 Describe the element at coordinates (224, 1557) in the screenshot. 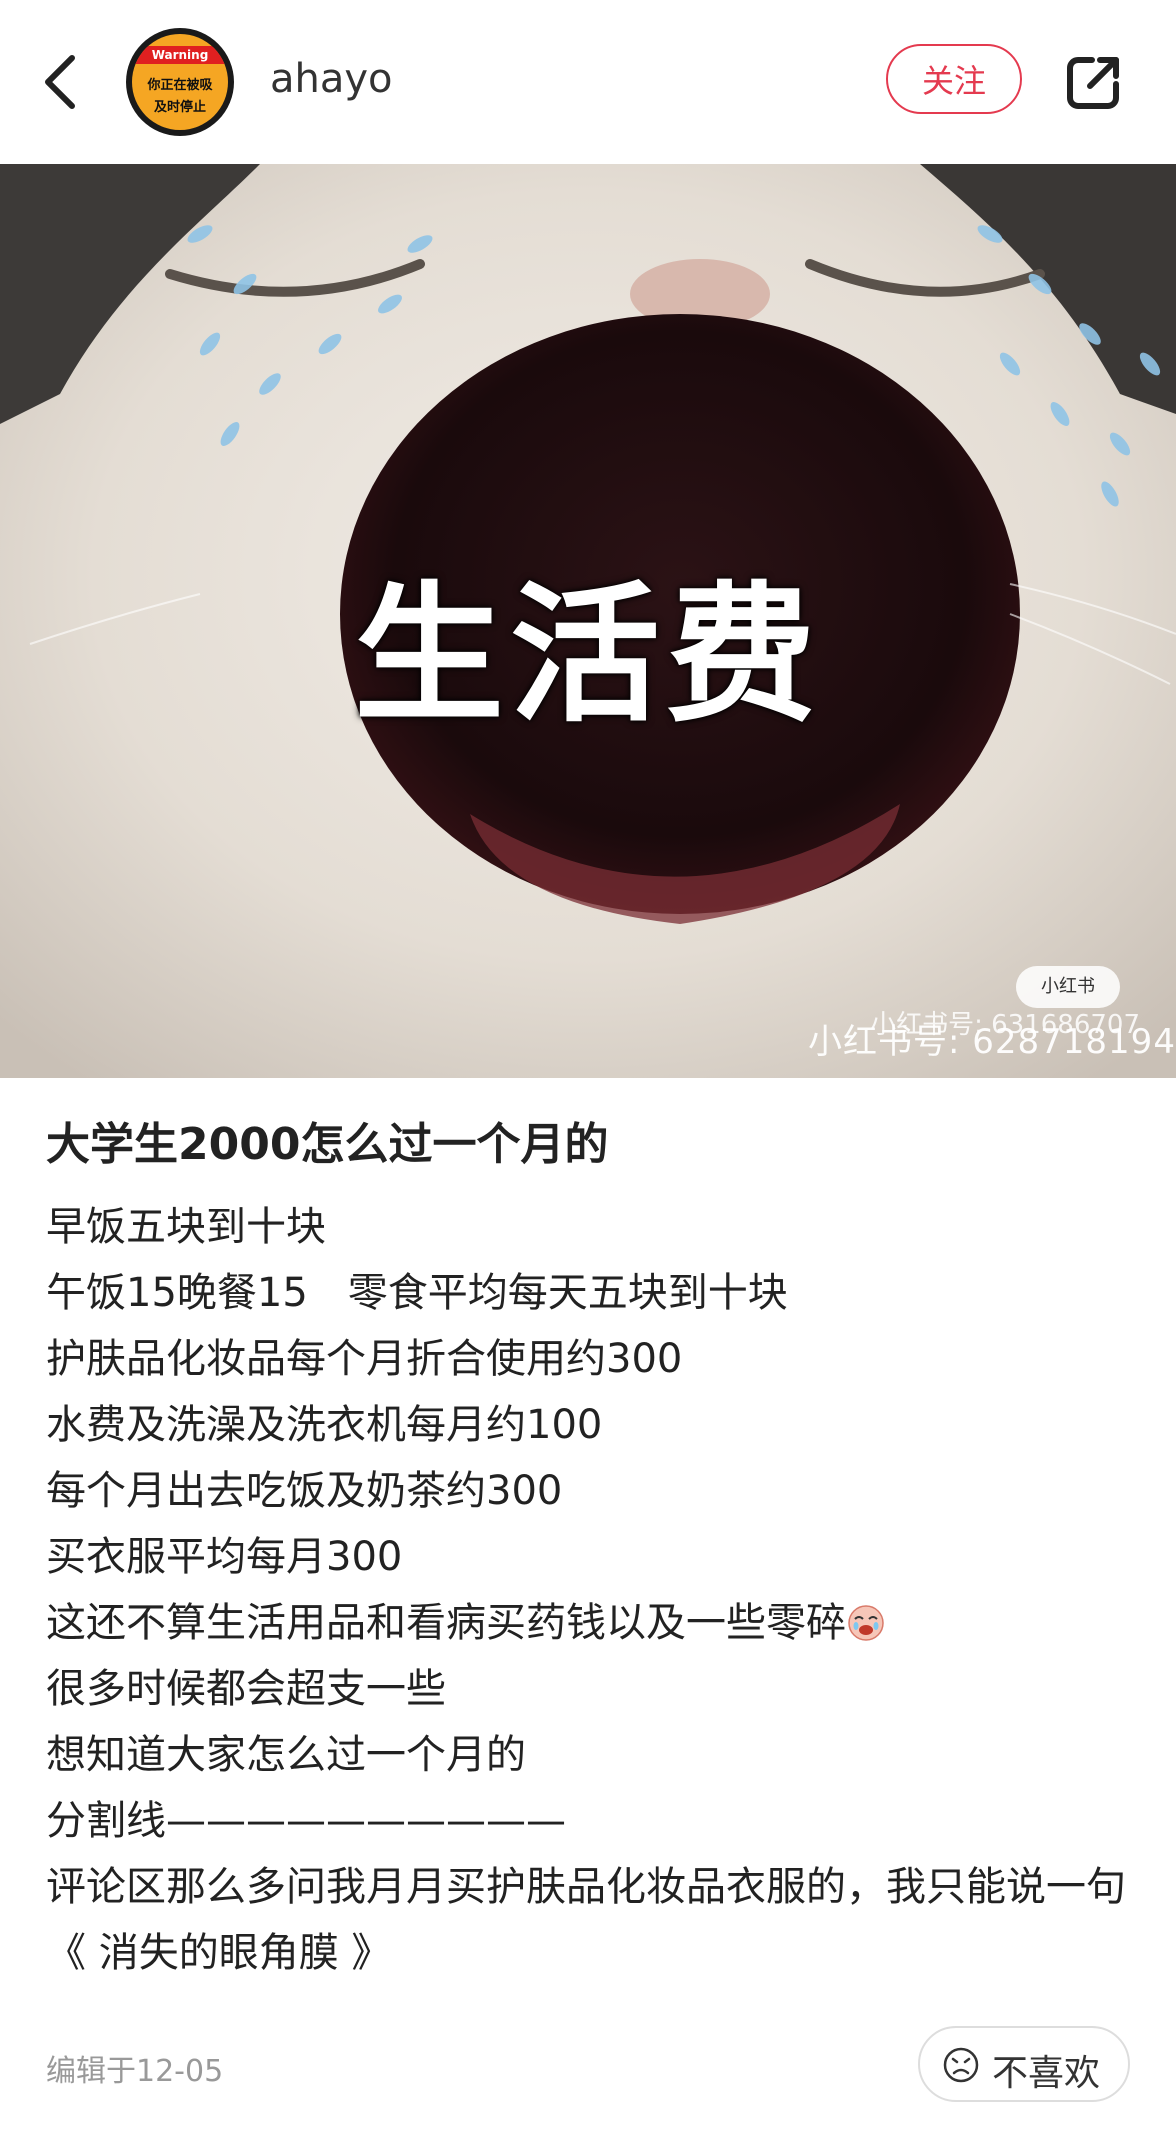

I see `post-line: 买衣服平均每月300` at that location.